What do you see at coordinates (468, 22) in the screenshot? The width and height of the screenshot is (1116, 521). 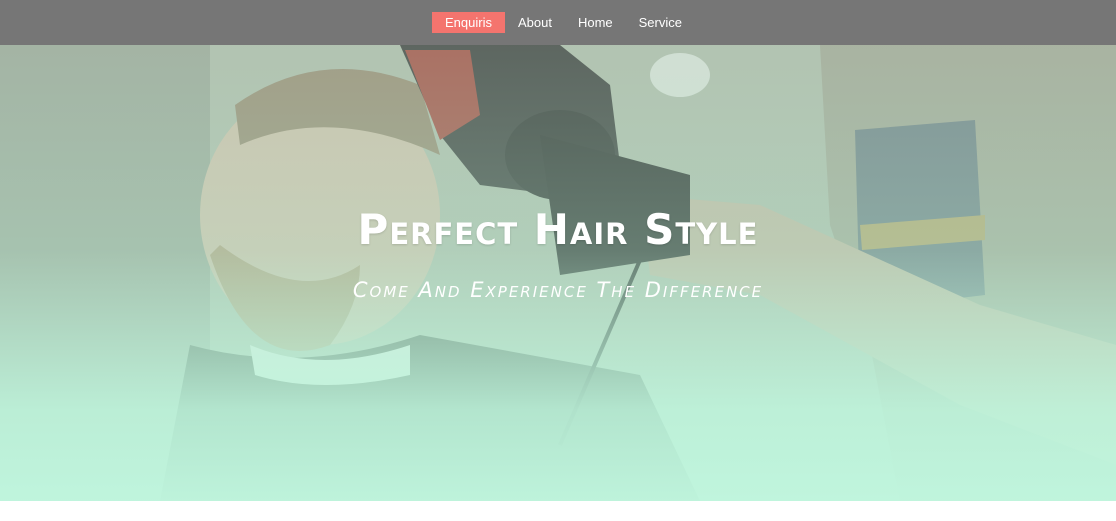 I see `nav-item-enquiris: Enquiris` at bounding box center [468, 22].